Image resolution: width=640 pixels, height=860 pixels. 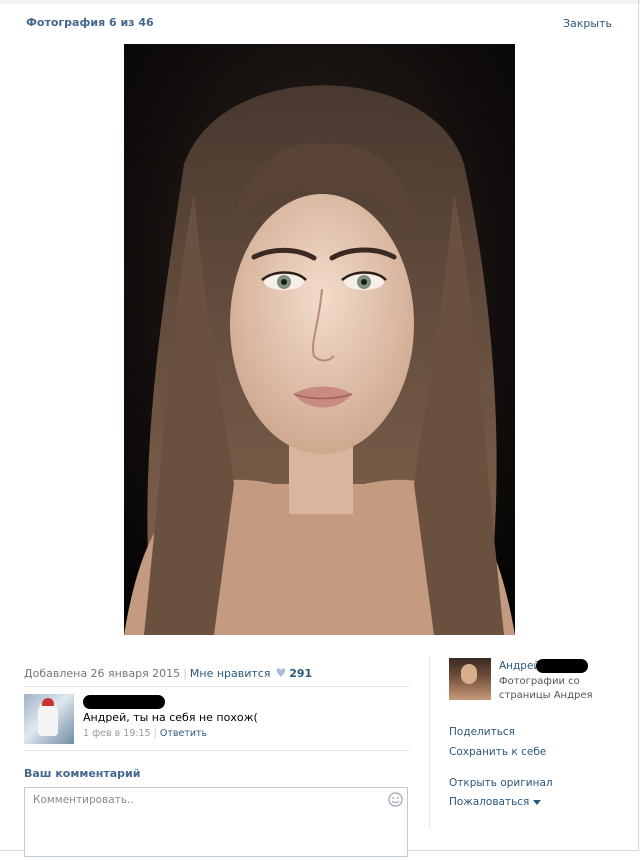 I want to click on report-label: Пожаловаться, so click(x=489, y=802).